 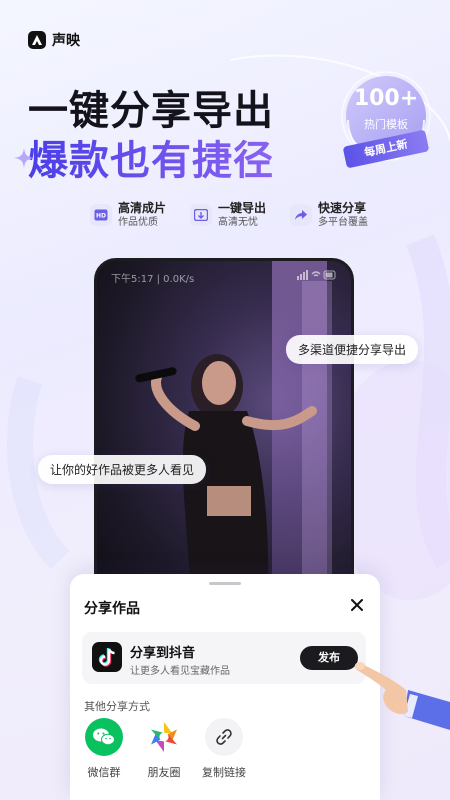 I want to click on feature-title: 一键导出, so click(x=242, y=208).